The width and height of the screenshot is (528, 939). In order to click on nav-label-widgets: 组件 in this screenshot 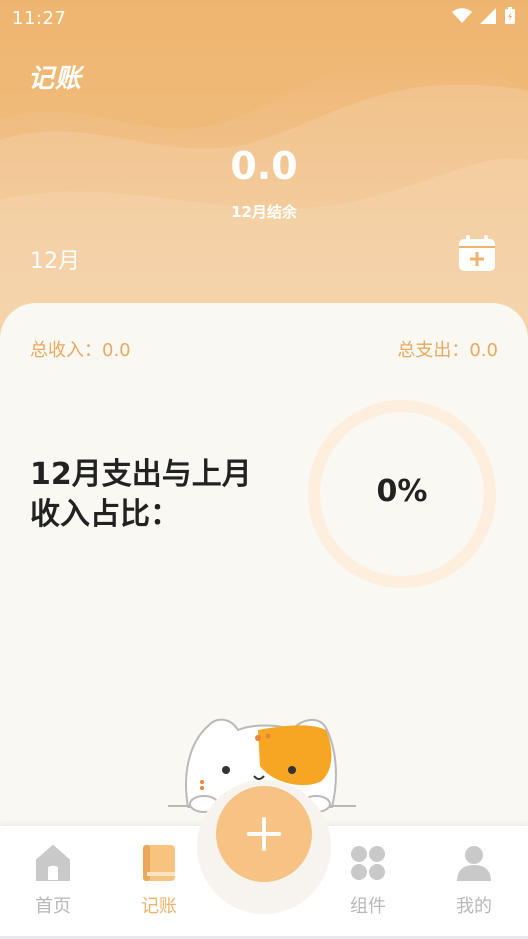, I will do `click(368, 906)`.